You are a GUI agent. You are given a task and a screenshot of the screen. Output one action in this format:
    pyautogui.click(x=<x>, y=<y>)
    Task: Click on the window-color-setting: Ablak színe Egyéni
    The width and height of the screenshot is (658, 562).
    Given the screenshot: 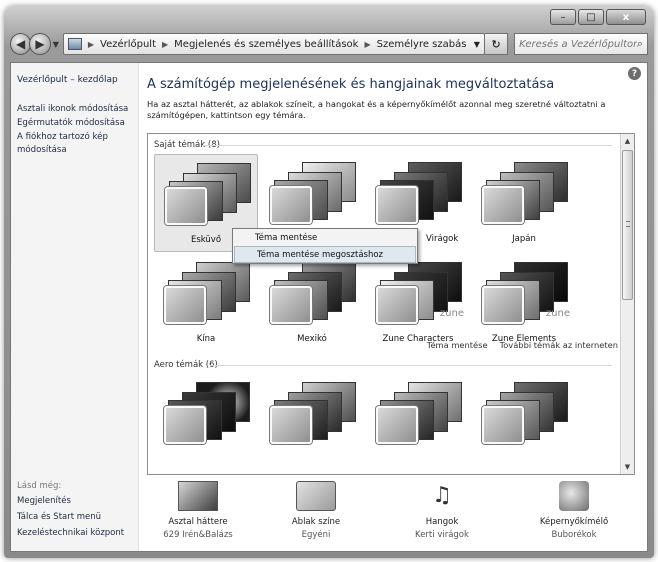 What is the action you would take?
    pyautogui.click(x=316, y=510)
    